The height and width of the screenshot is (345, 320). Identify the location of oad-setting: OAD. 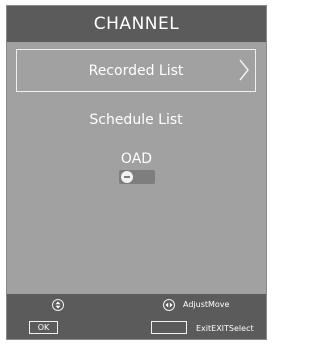
(136, 167).